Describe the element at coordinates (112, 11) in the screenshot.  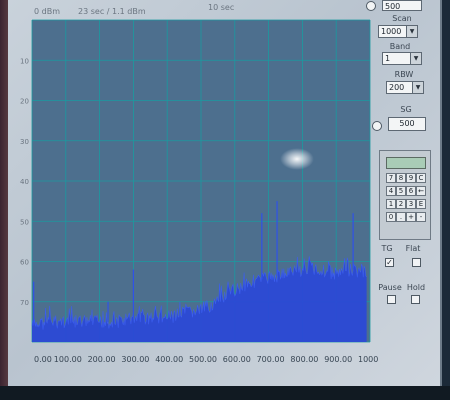
I see `header-mid-label: 23 sec / 1.1 dBm` at that location.